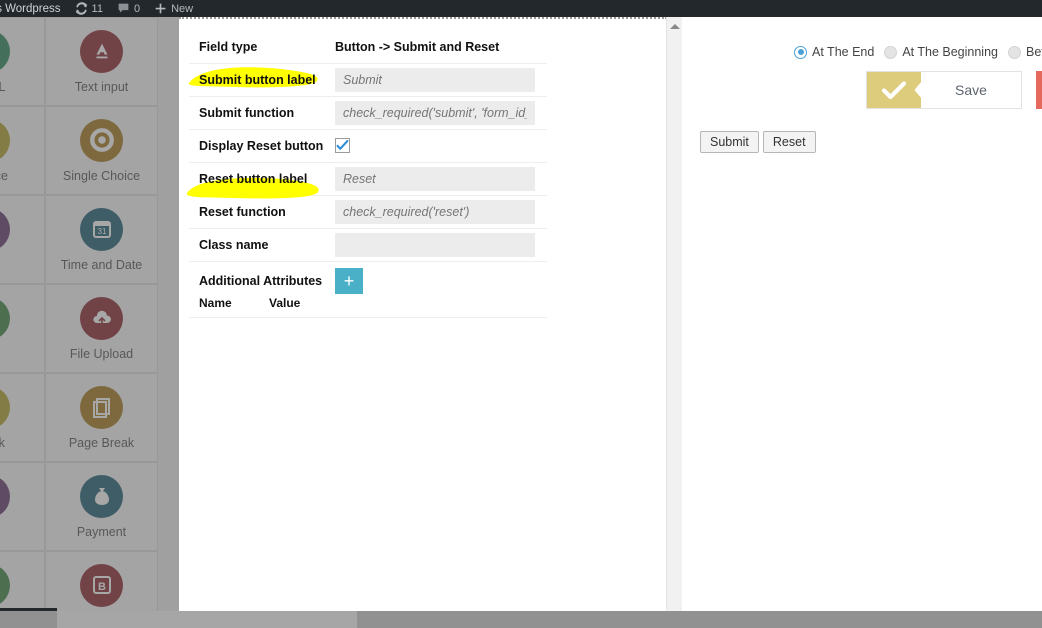 Image resolution: width=1042 pixels, height=628 pixels. I want to click on comments-count: 0, so click(137, 8).